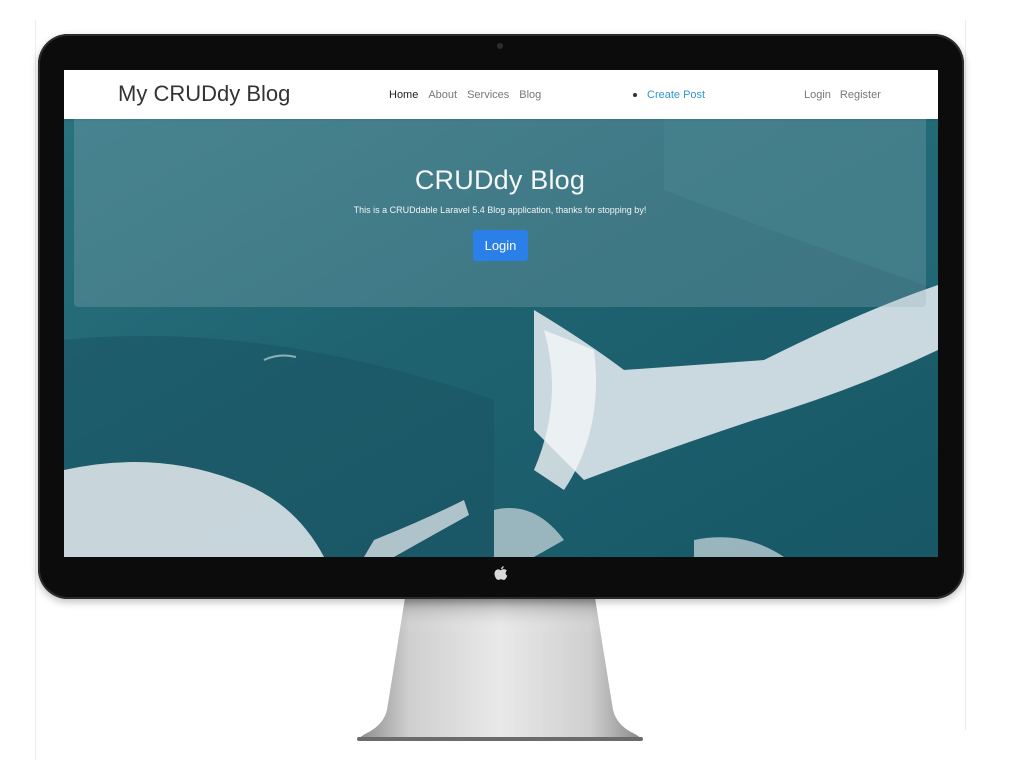 This screenshot has width=1020, height=780. What do you see at coordinates (488, 95) in the screenshot?
I see `nav-link-services: Services` at bounding box center [488, 95].